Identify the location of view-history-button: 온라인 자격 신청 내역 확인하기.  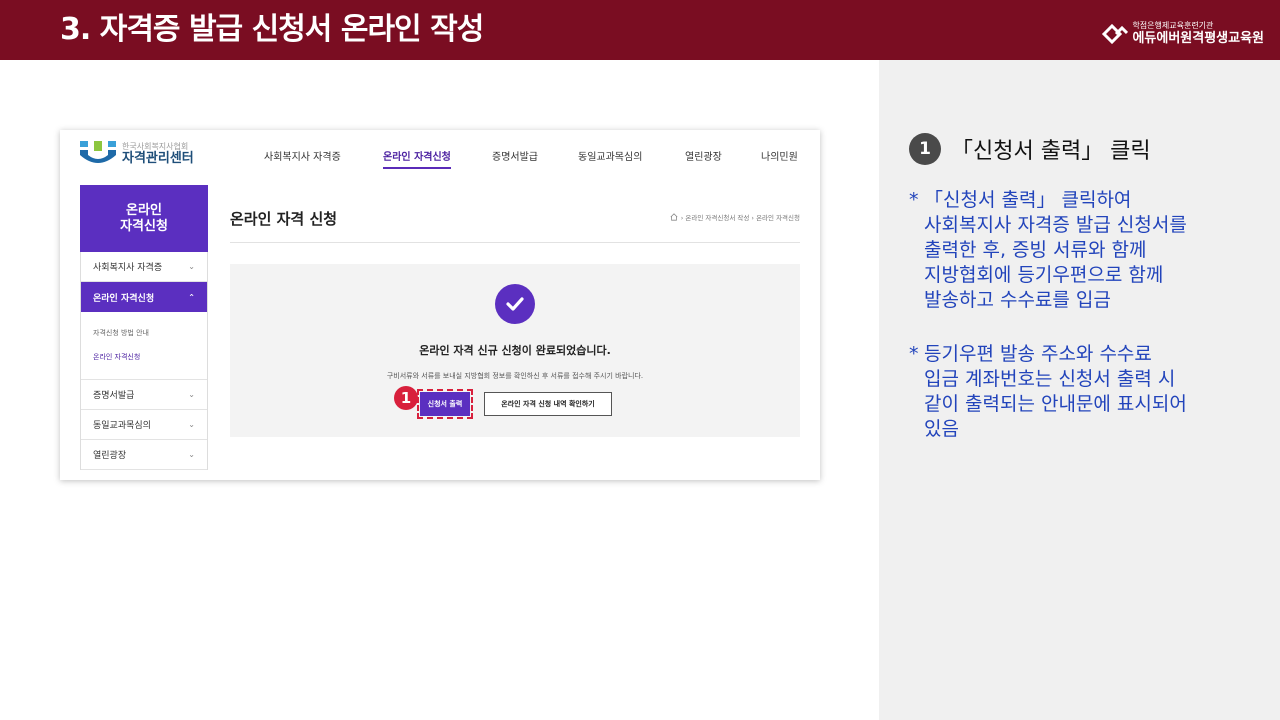
(548, 404).